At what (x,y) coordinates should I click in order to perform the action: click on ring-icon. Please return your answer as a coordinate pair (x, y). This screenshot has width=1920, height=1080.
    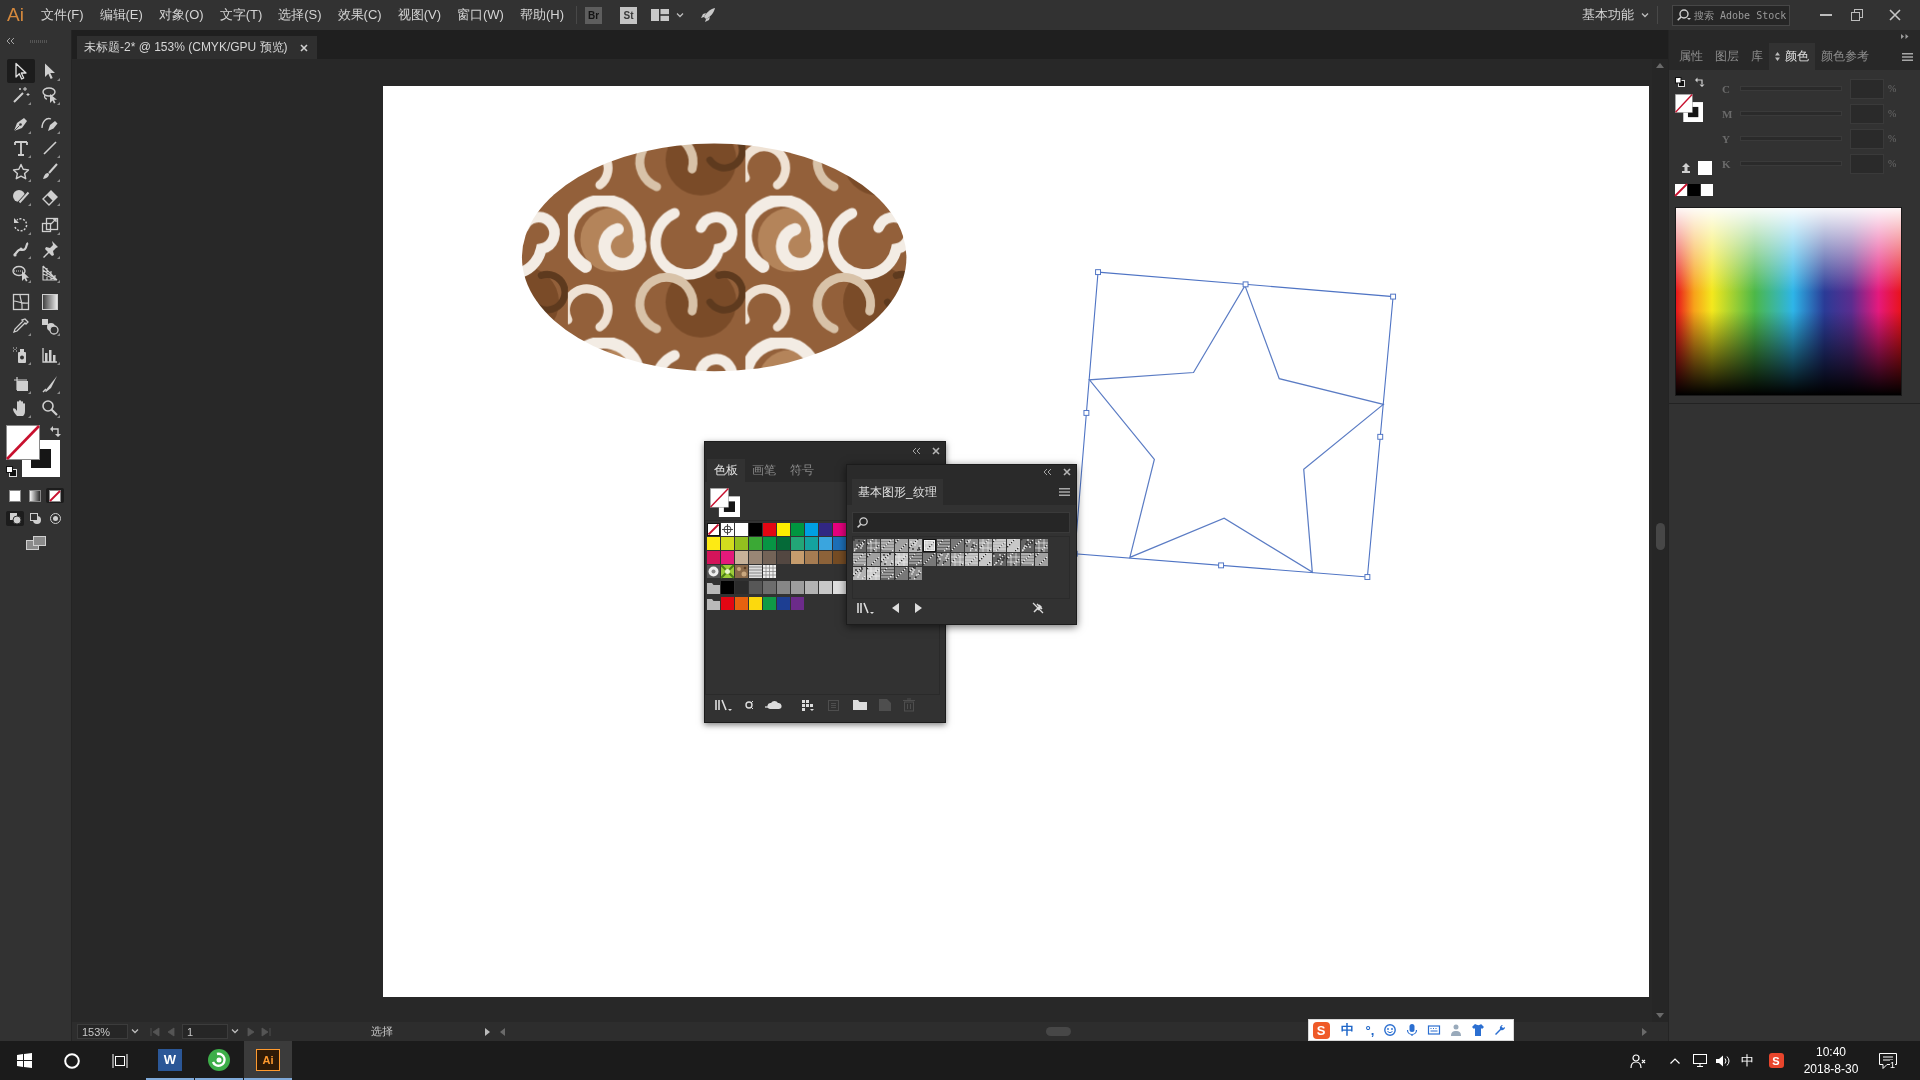
    Looking at the image, I should click on (72, 1060).